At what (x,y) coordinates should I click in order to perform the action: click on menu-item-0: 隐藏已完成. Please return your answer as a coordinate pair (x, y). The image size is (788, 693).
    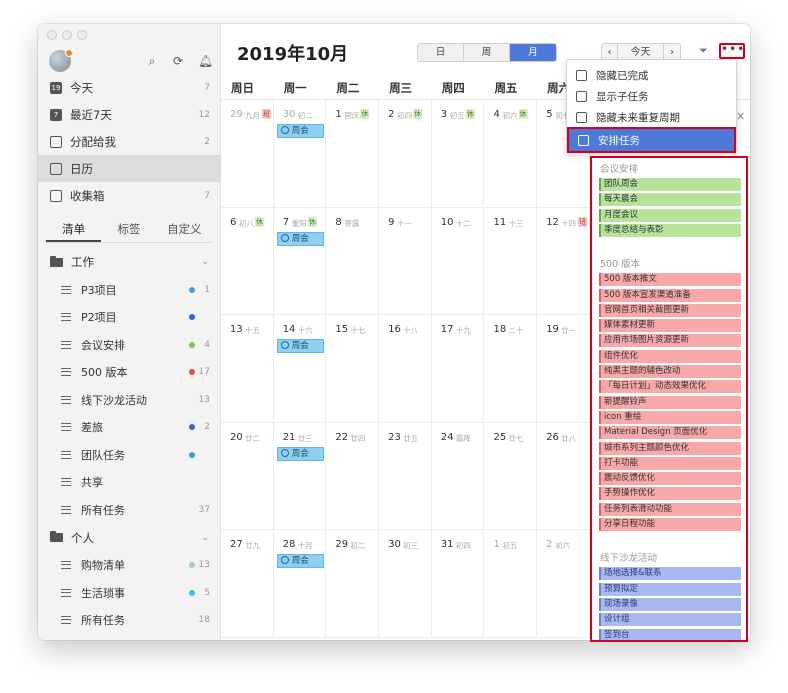
    Looking at the image, I should click on (651, 75).